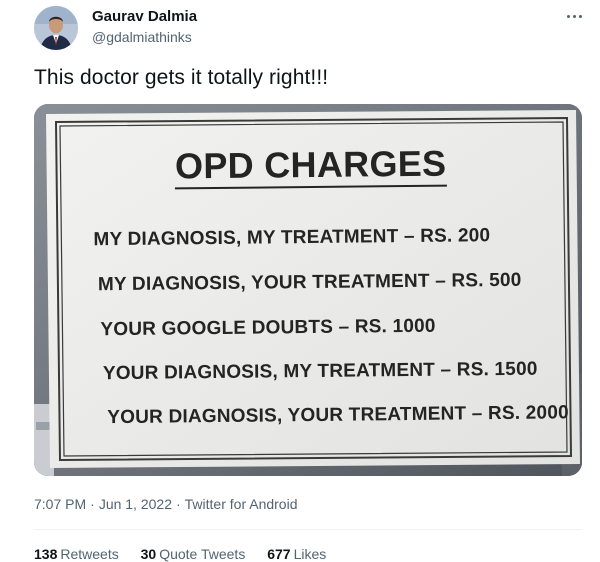  Describe the element at coordinates (144, 16) in the screenshot. I see `author-name: Gaurav Dalmia` at that location.